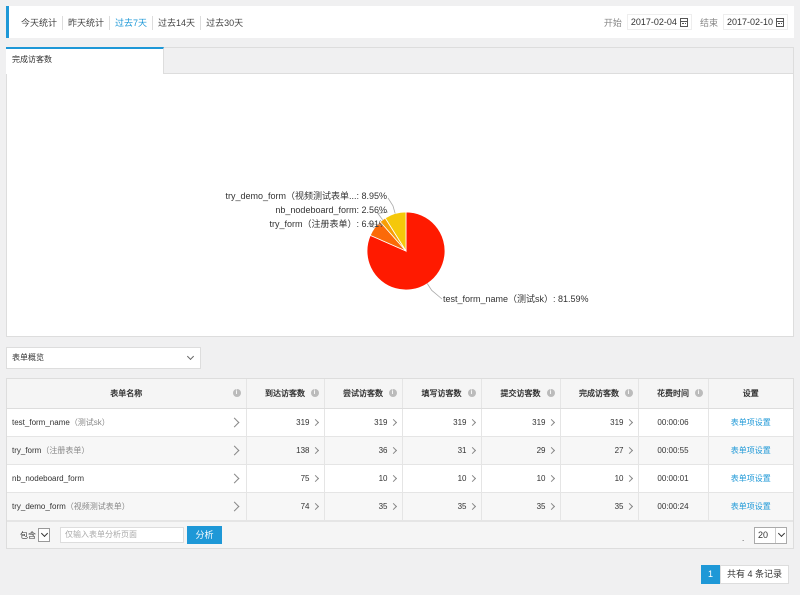 This screenshot has height=595, width=800. What do you see at coordinates (710, 574) in the screenshot?
I see `page-button-current: 1` at bounding box center [710, 574].